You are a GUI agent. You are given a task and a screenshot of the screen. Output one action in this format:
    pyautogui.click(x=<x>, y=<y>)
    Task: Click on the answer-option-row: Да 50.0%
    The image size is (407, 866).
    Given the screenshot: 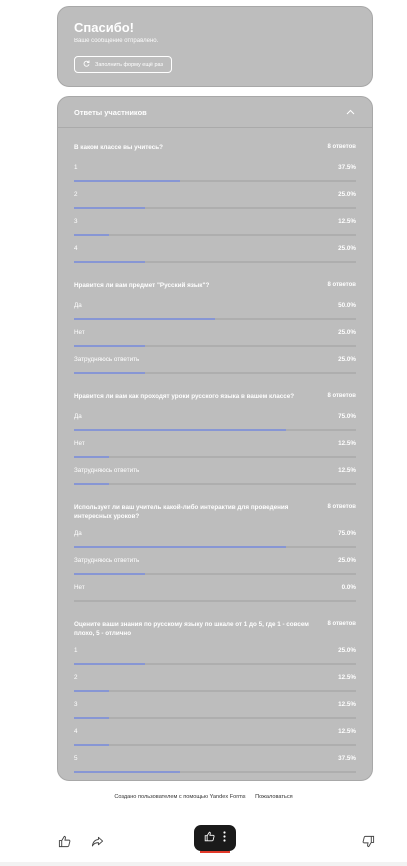 What is the action you would take?
    pyautogui.click(x=215, y=306)
    